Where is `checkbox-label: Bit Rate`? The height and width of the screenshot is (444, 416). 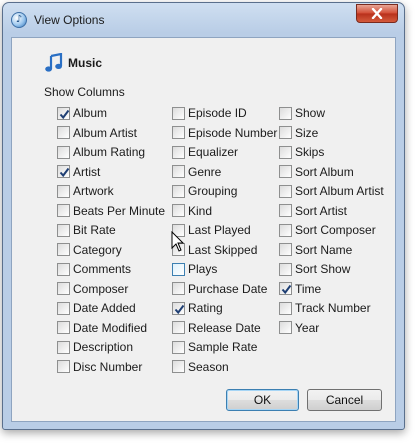
checkbox-label: Bit Rate is located at coordinates (94, 230).